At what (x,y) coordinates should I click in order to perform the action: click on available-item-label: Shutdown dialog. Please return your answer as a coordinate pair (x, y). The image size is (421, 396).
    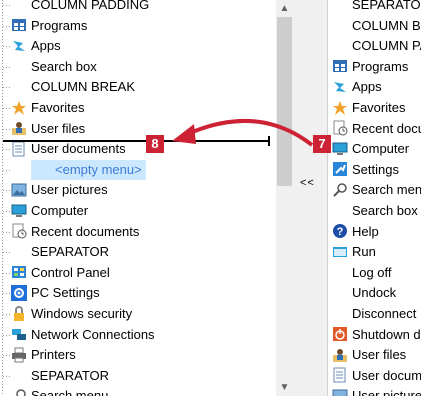
    Looking at the image, I should click on (386, 334).